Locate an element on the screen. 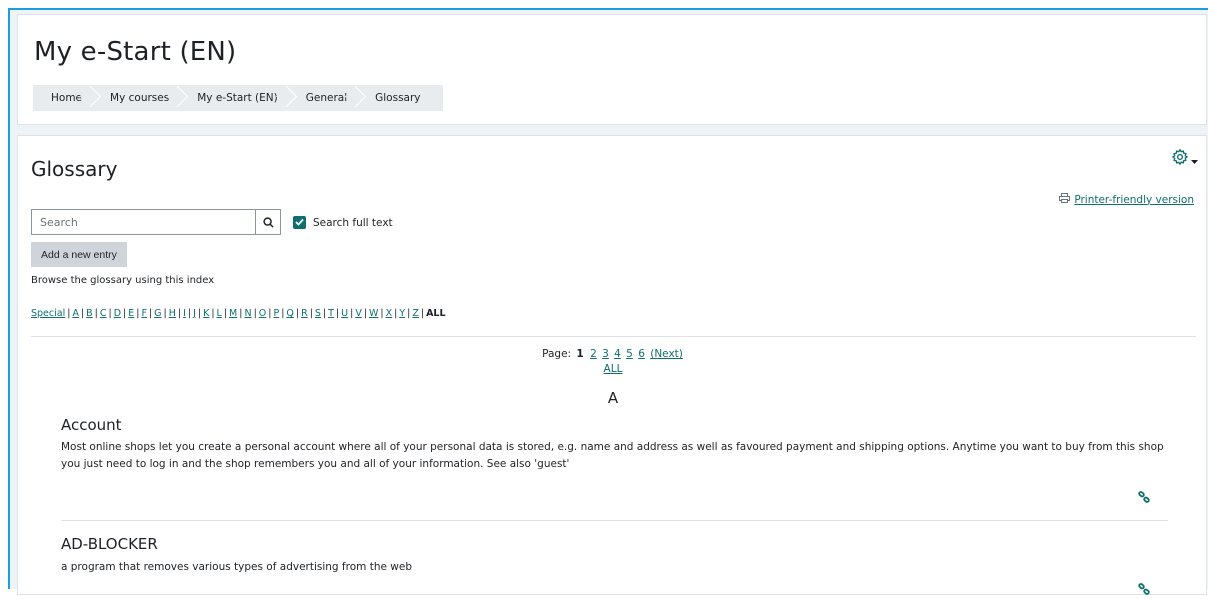  printer-friendly-link: Printer-friendly version is located at coordinates (1126, 199).